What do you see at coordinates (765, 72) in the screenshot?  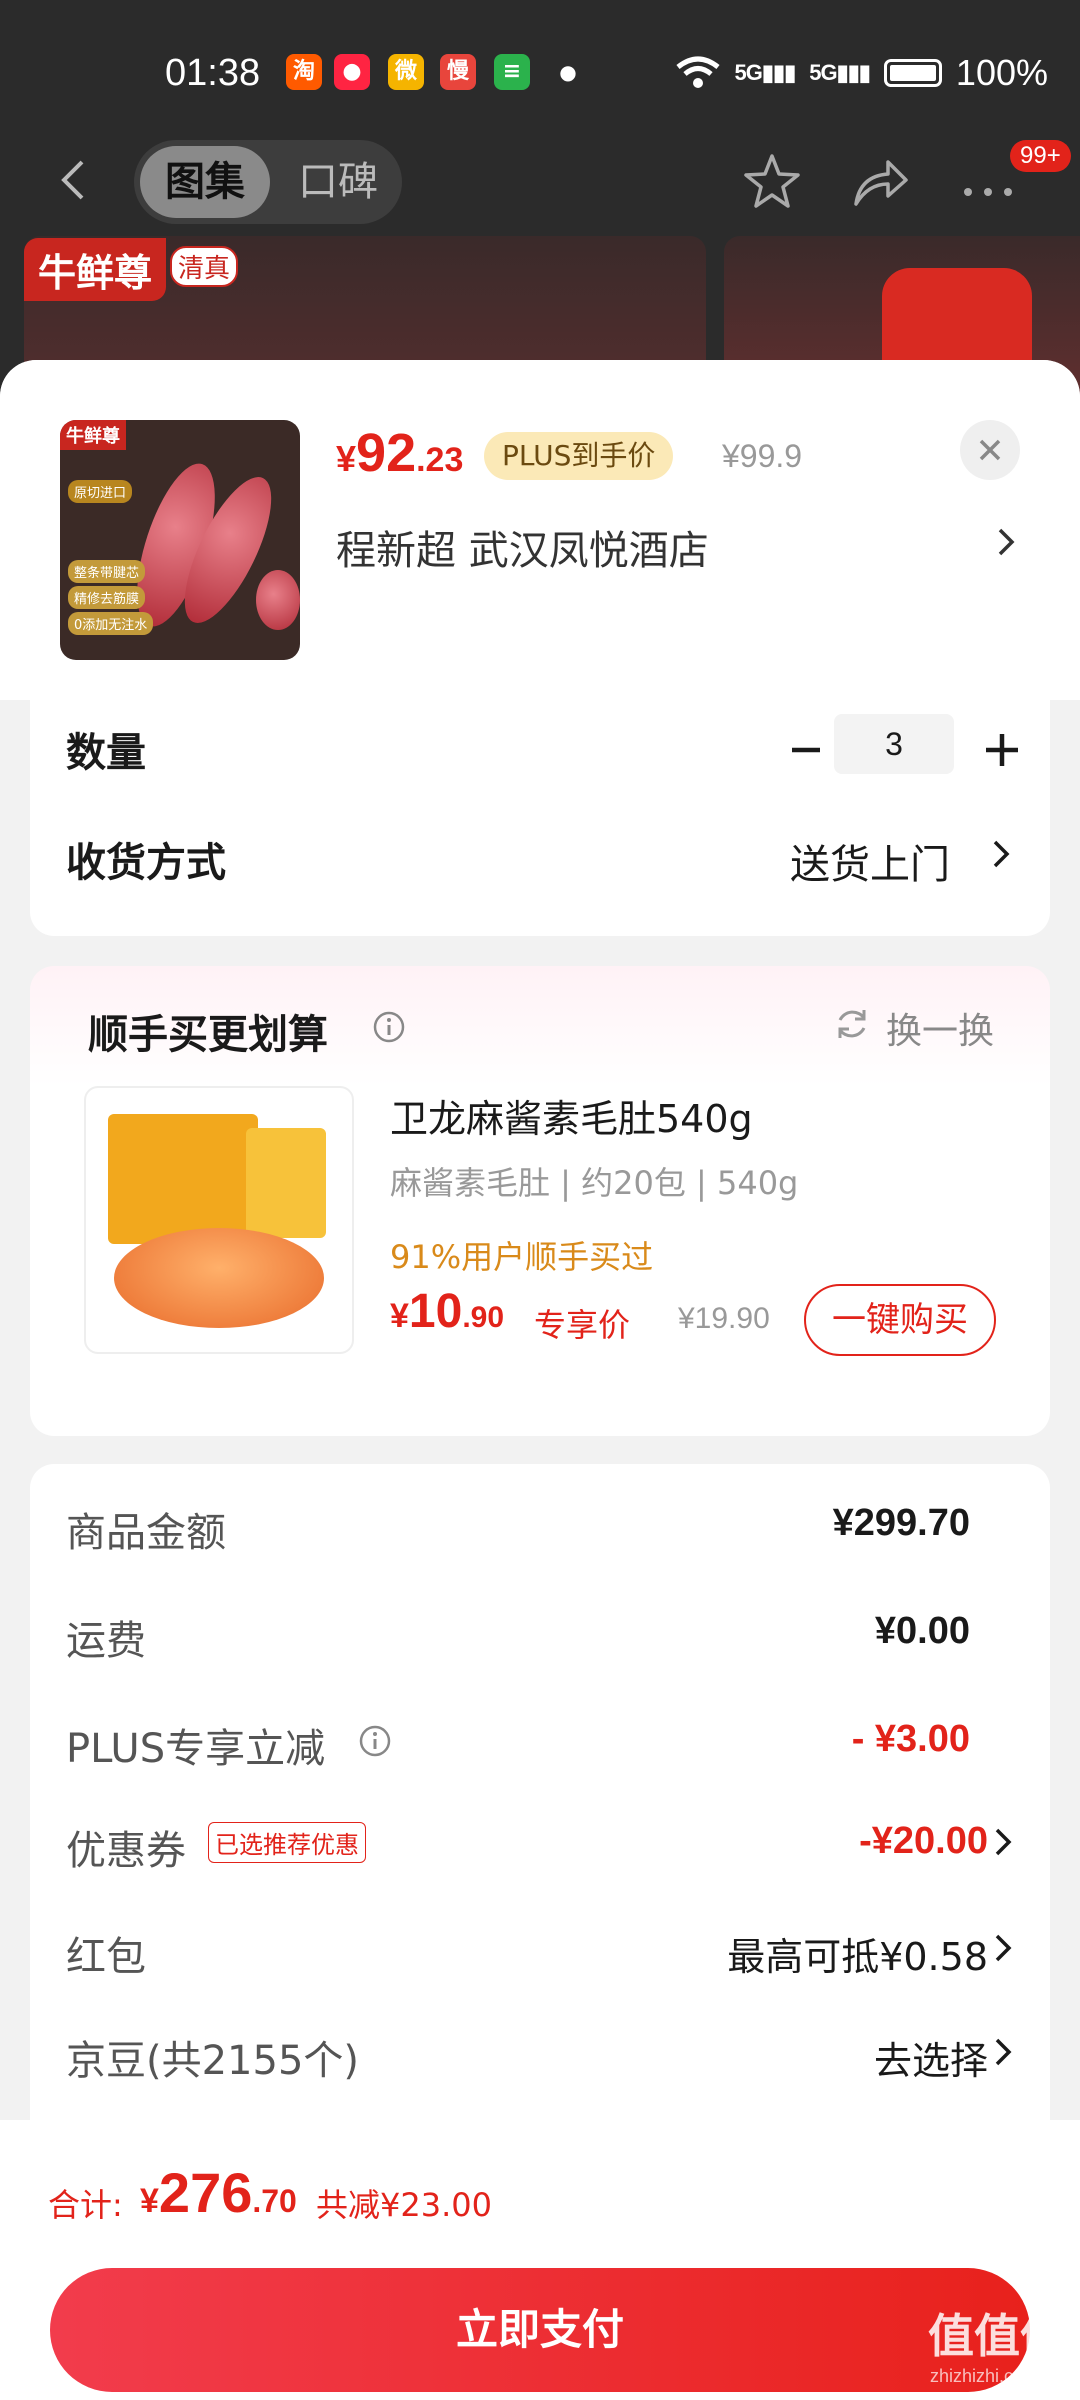 I see `signal-1-icon: 5G▮▮▮` at bounding box center [765, 72].